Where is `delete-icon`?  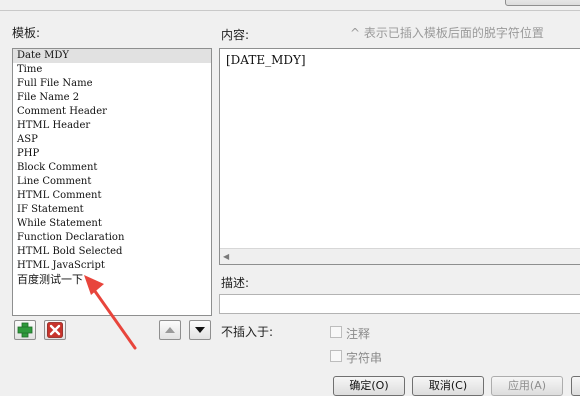 delete-icon is located at coordinates (55, 330).